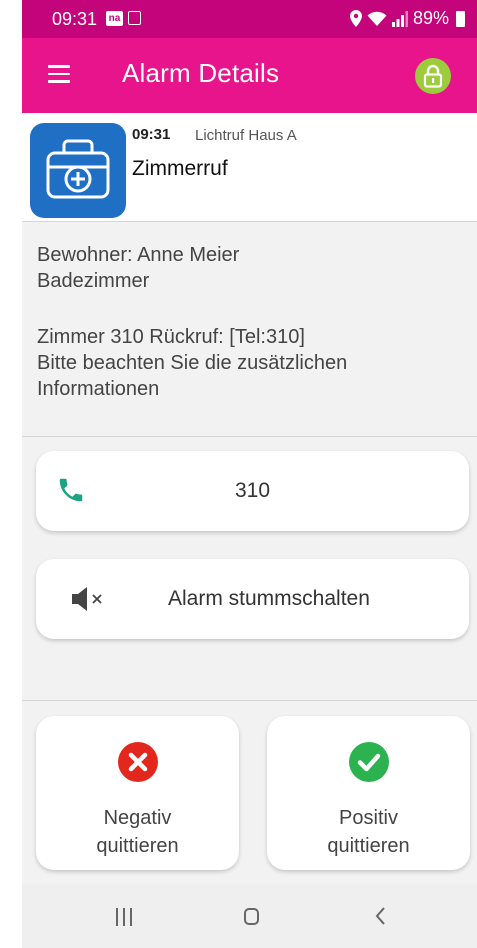  What do you see at coordinates (201, 73) in the screenshot?
I see `page-title: Alarm Details` at bounding box center [201, 73].